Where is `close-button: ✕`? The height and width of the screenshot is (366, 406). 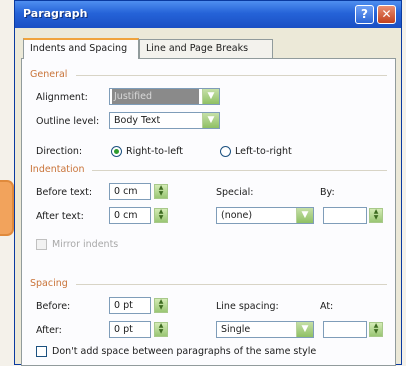
close-button: ✕ is located at coordinates (386, 14).